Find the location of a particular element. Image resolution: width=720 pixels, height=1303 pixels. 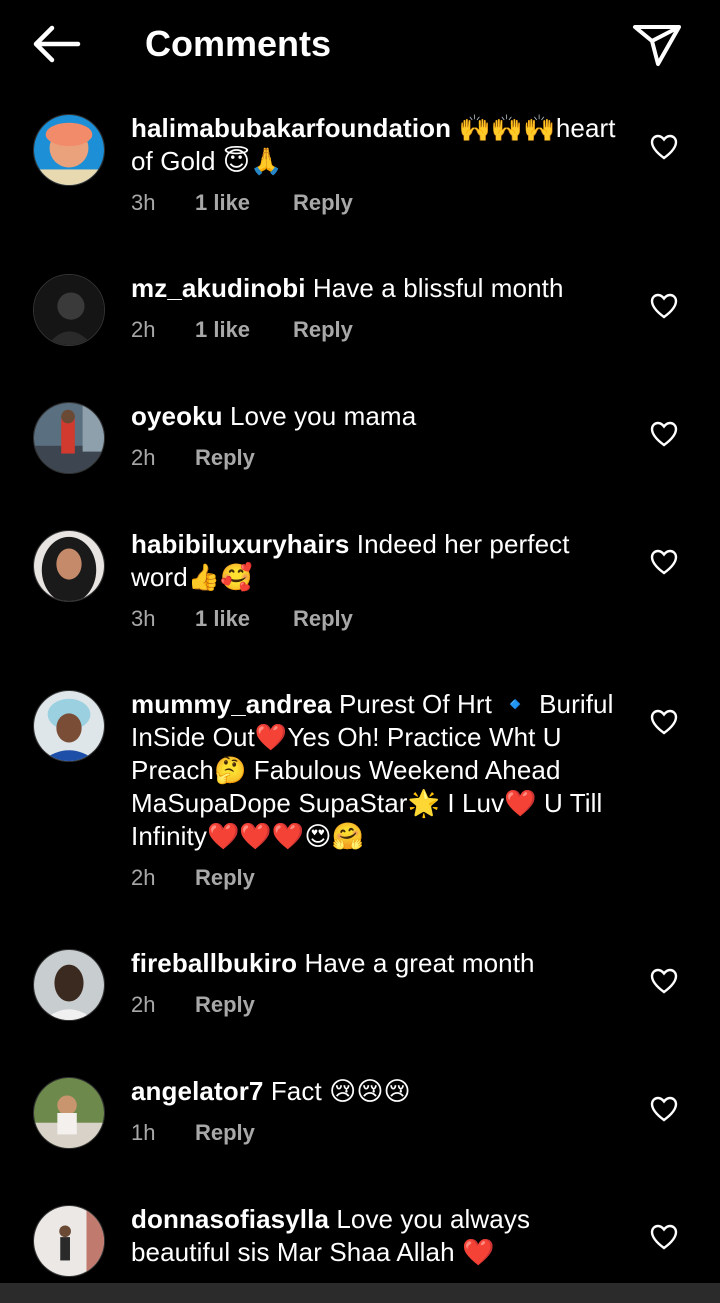

comment-username: halimabubakarfoundation is located at coordinates (291, 128).